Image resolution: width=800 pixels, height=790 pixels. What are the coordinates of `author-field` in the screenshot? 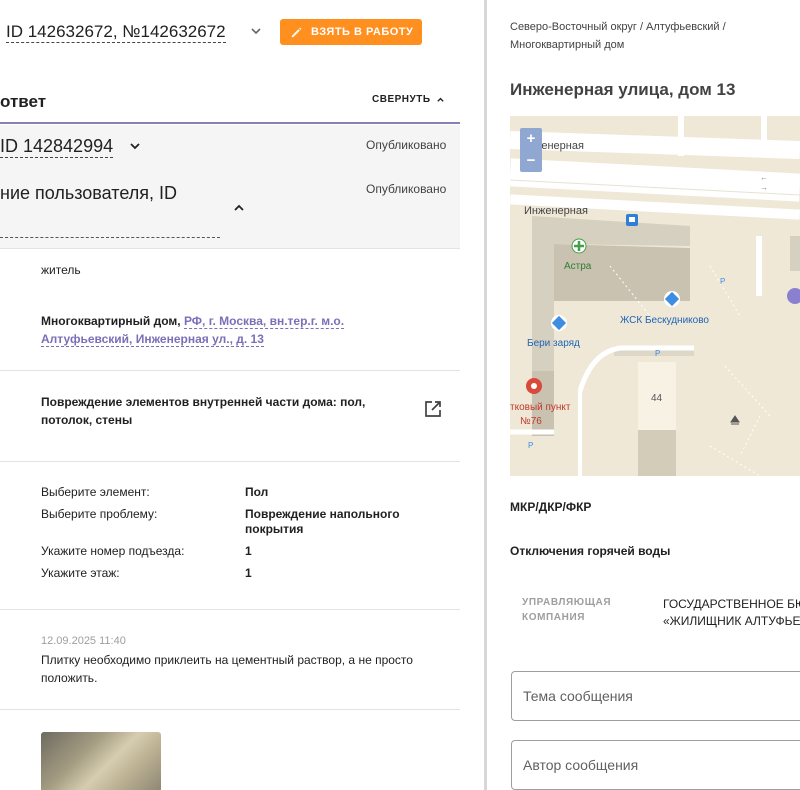 It's located at (655, 765).